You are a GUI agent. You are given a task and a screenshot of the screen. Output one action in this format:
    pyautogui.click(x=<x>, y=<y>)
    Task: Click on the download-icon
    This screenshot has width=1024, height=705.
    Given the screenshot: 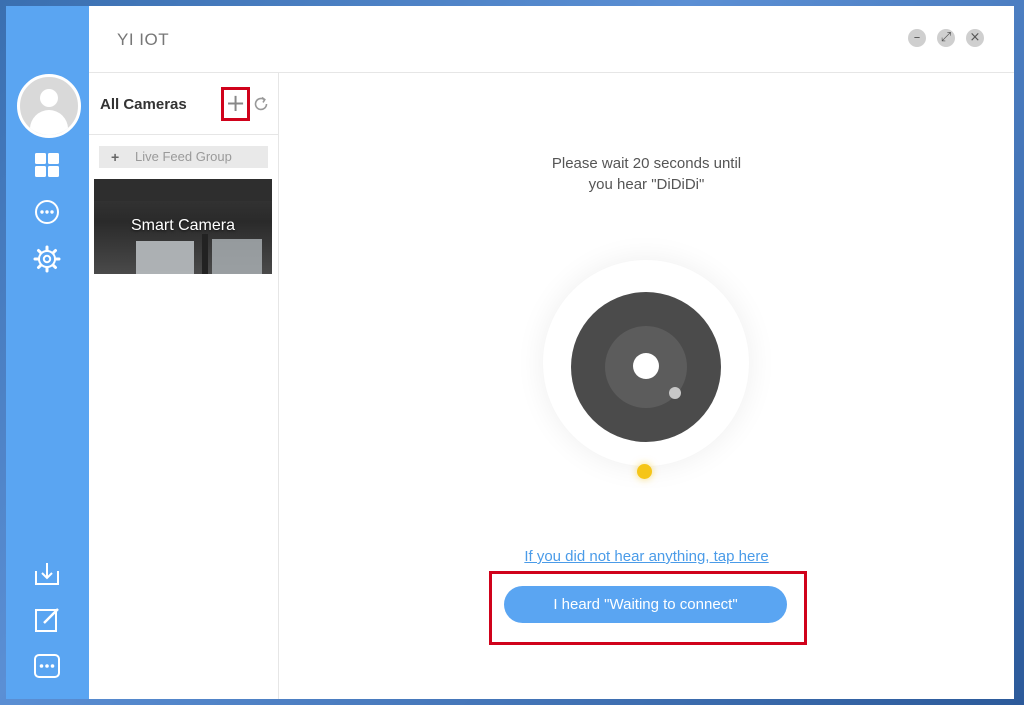 What is the action you would take?
    pyautogui.click(x=47, y=574)
    